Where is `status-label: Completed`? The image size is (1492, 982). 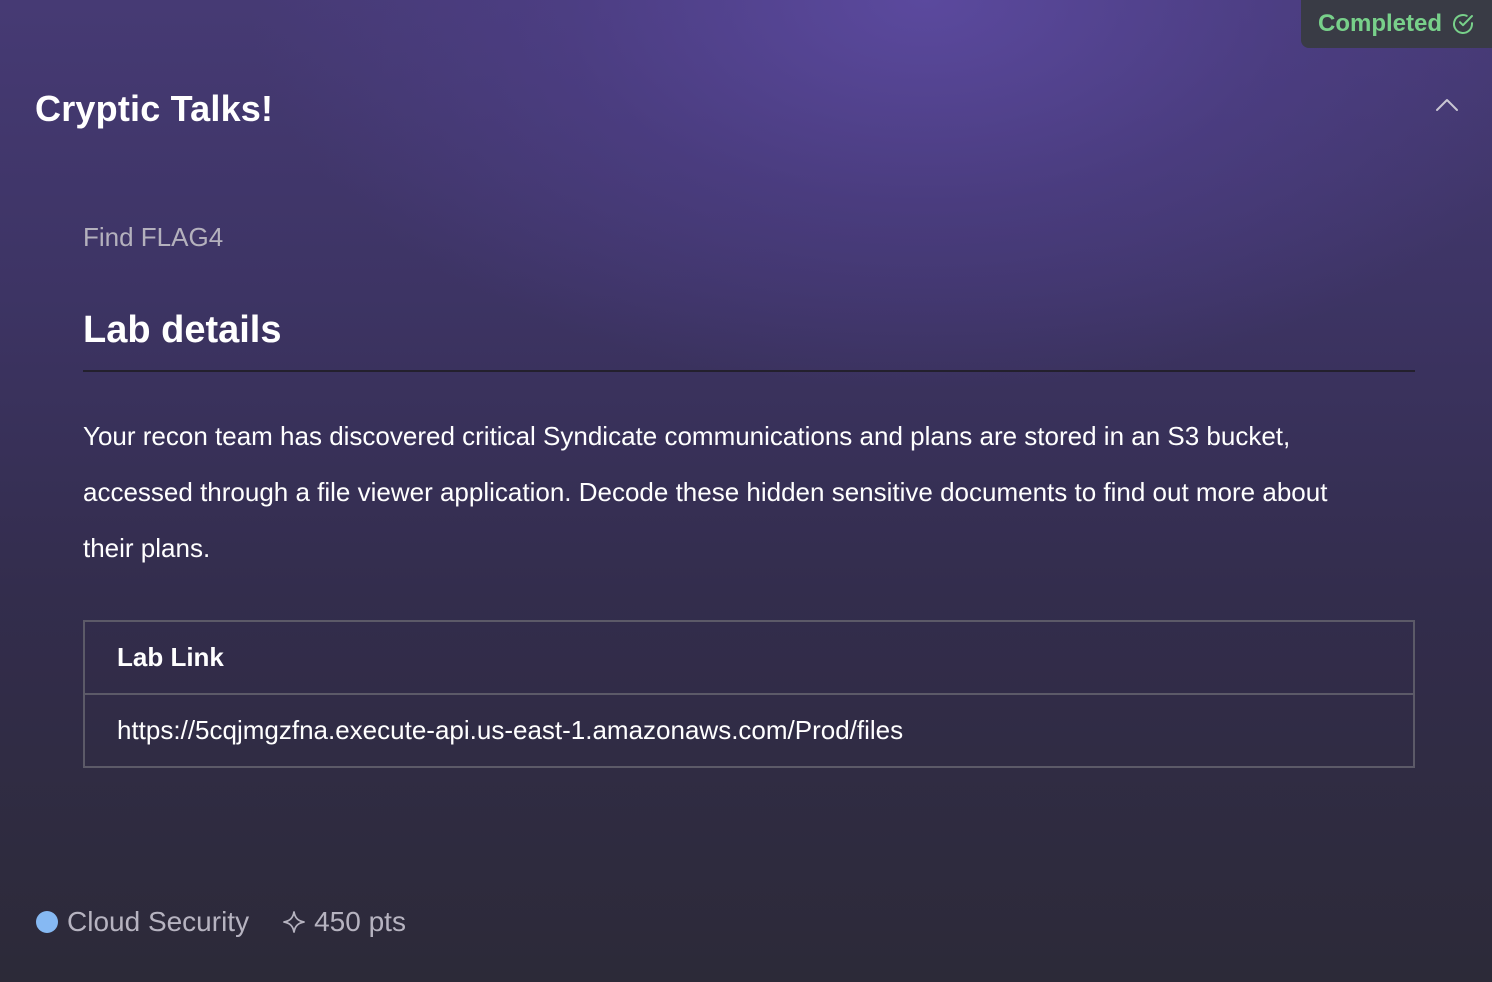
status-label: Completed is located at coordinates (1379, 23).